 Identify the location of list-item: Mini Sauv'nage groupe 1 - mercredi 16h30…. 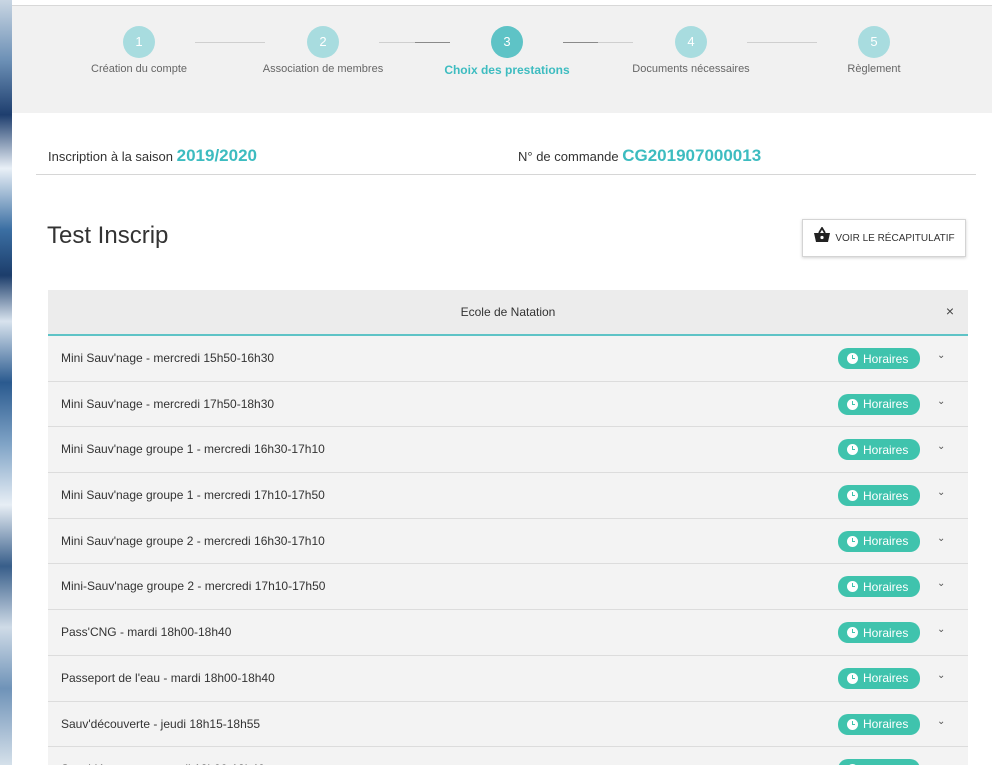
(508, 450).